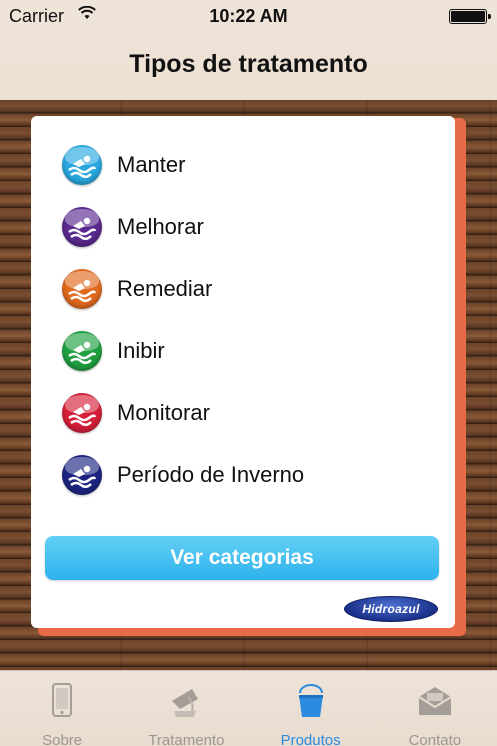 This screenshot has width=497, height=746. Describe the element at coordinates (248, 64) in the screenshot. I see `page-title: Tipos de tratamento` at that location.